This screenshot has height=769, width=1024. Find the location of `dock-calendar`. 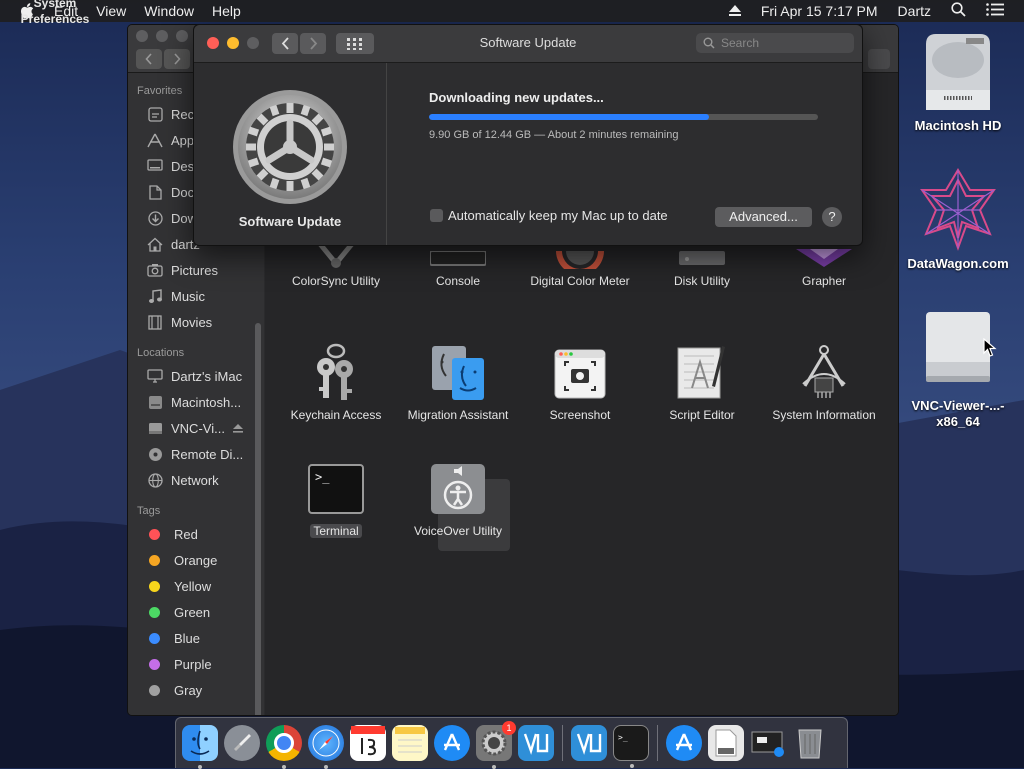

dock-calendar is located at coordinates (368, 743).